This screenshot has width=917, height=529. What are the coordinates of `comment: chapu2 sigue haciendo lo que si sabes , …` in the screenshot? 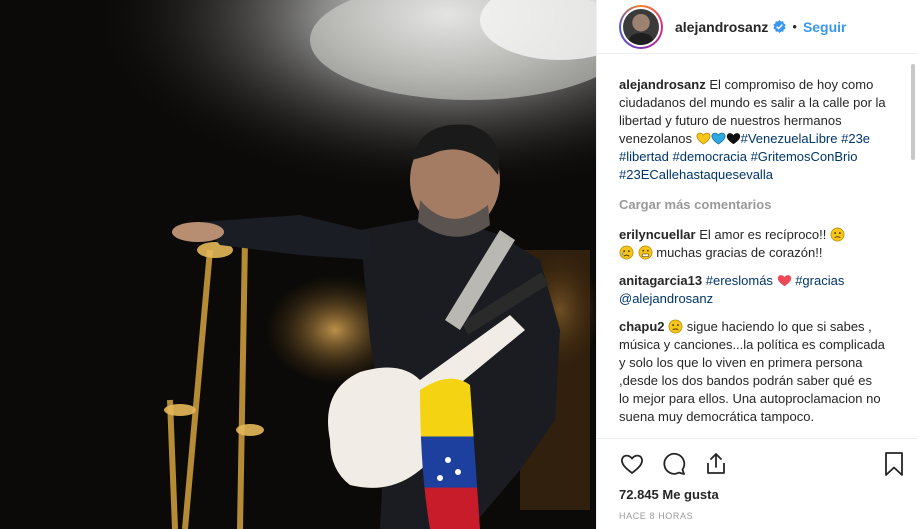 It's located at (754, 372).